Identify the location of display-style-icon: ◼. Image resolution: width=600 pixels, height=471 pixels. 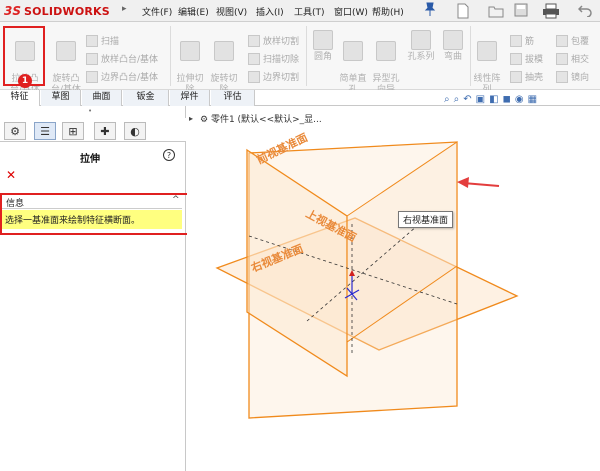
(509, 99).